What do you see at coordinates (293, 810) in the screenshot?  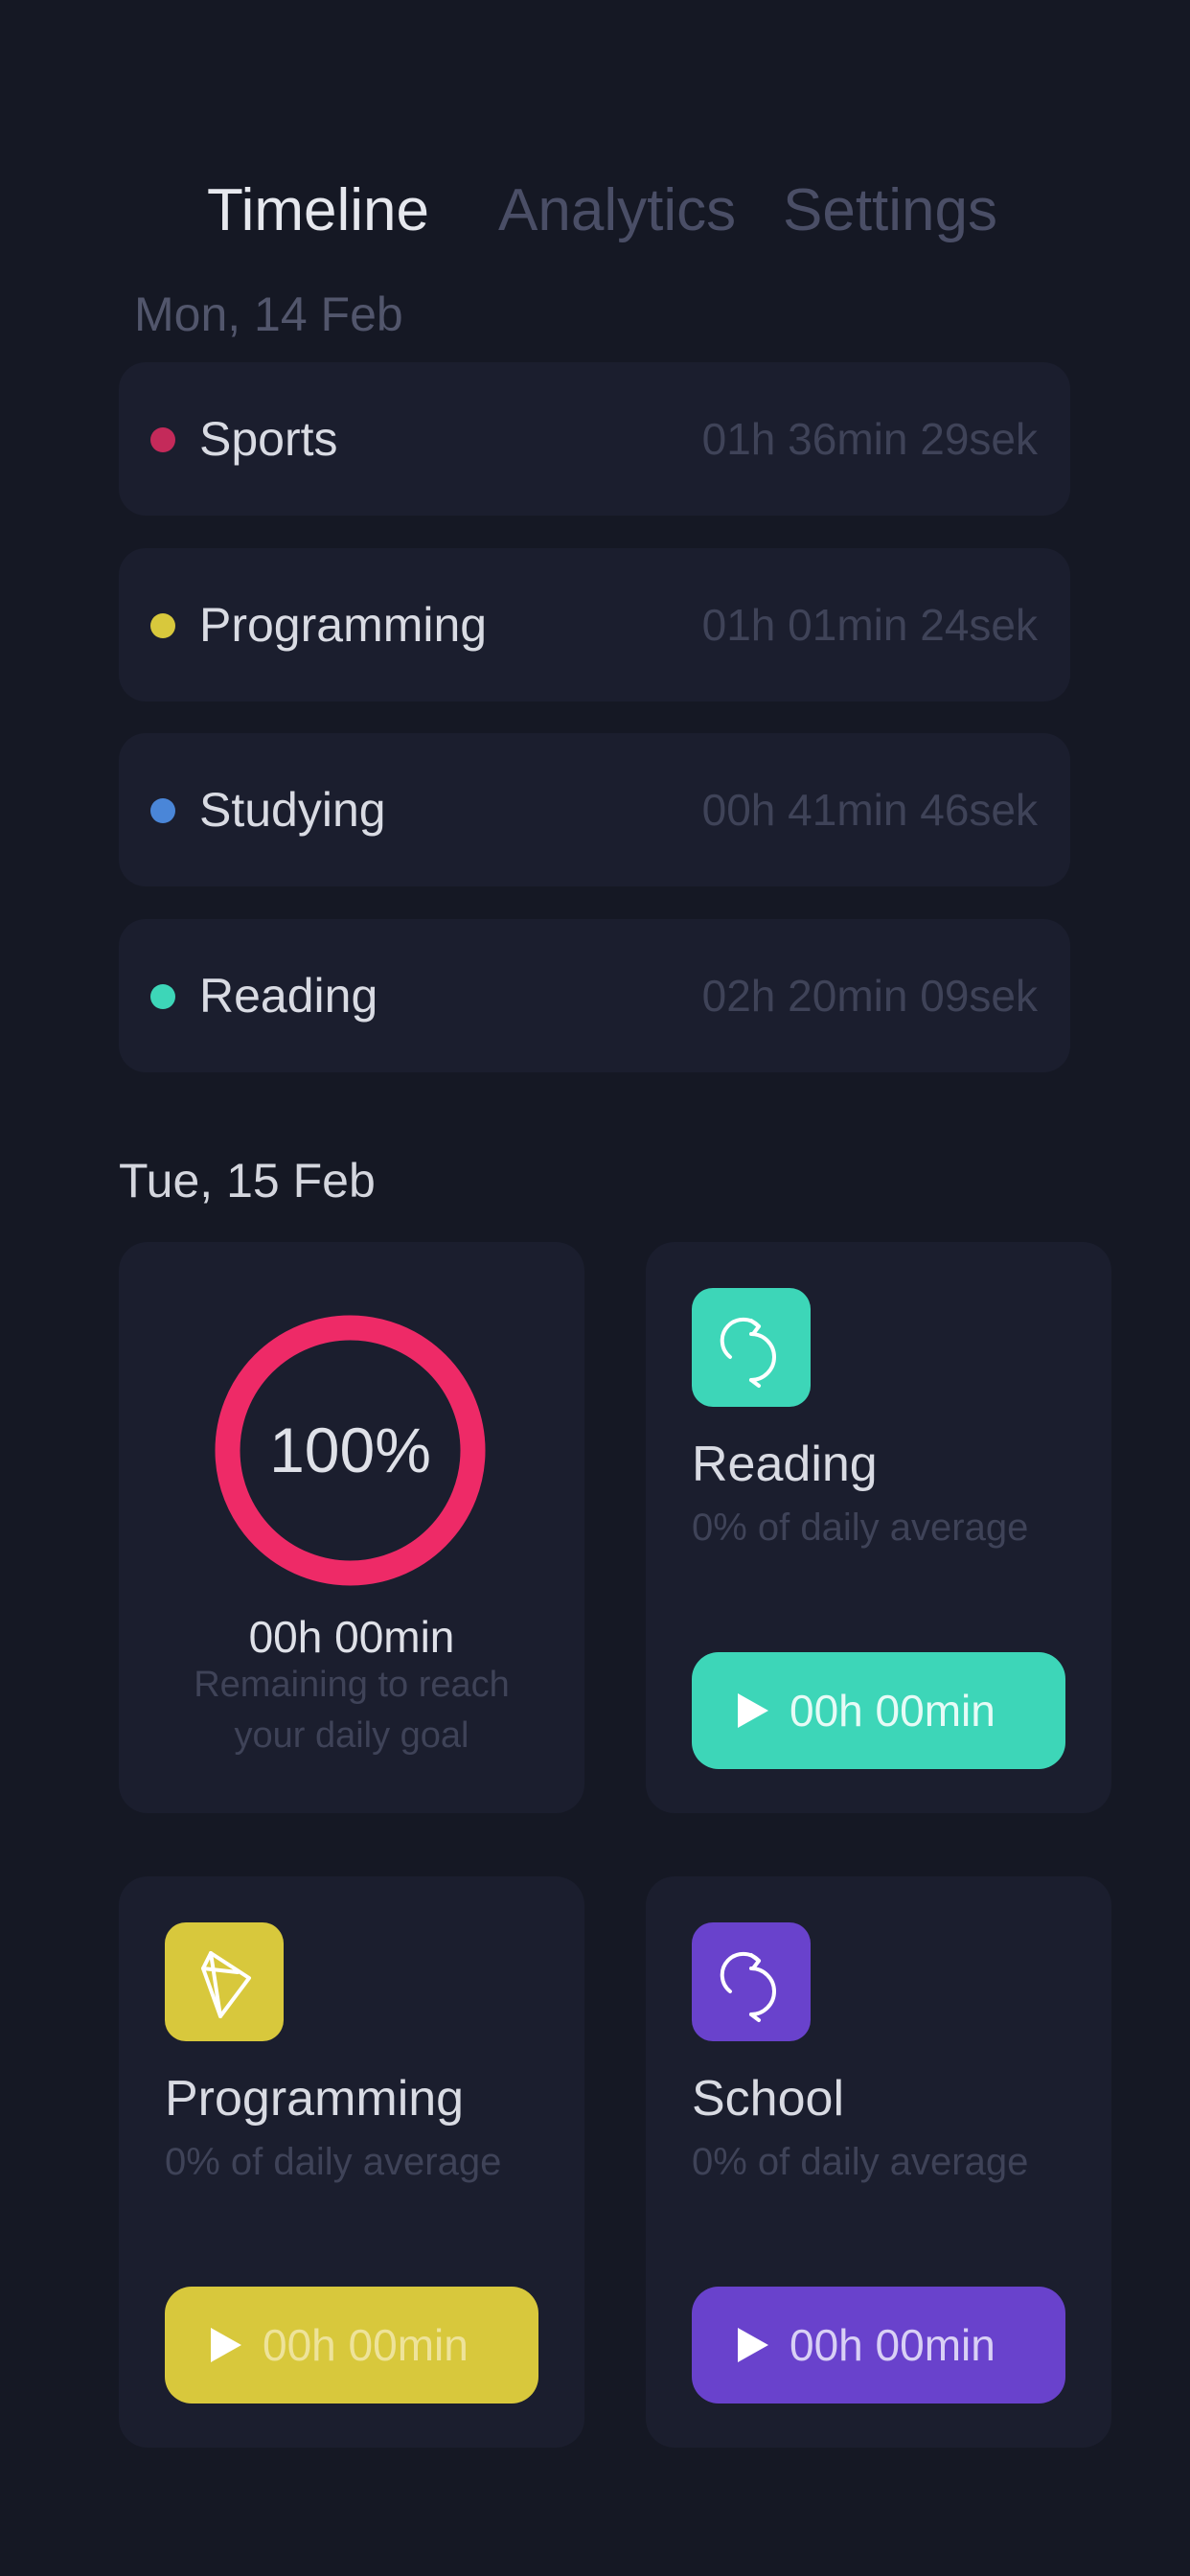 I see `entry-name: Studying` at bounding box center [293, 810].